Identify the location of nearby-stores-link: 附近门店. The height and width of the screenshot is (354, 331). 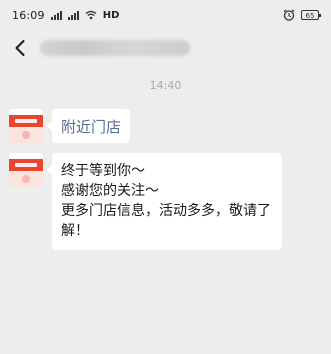
(88, 126).